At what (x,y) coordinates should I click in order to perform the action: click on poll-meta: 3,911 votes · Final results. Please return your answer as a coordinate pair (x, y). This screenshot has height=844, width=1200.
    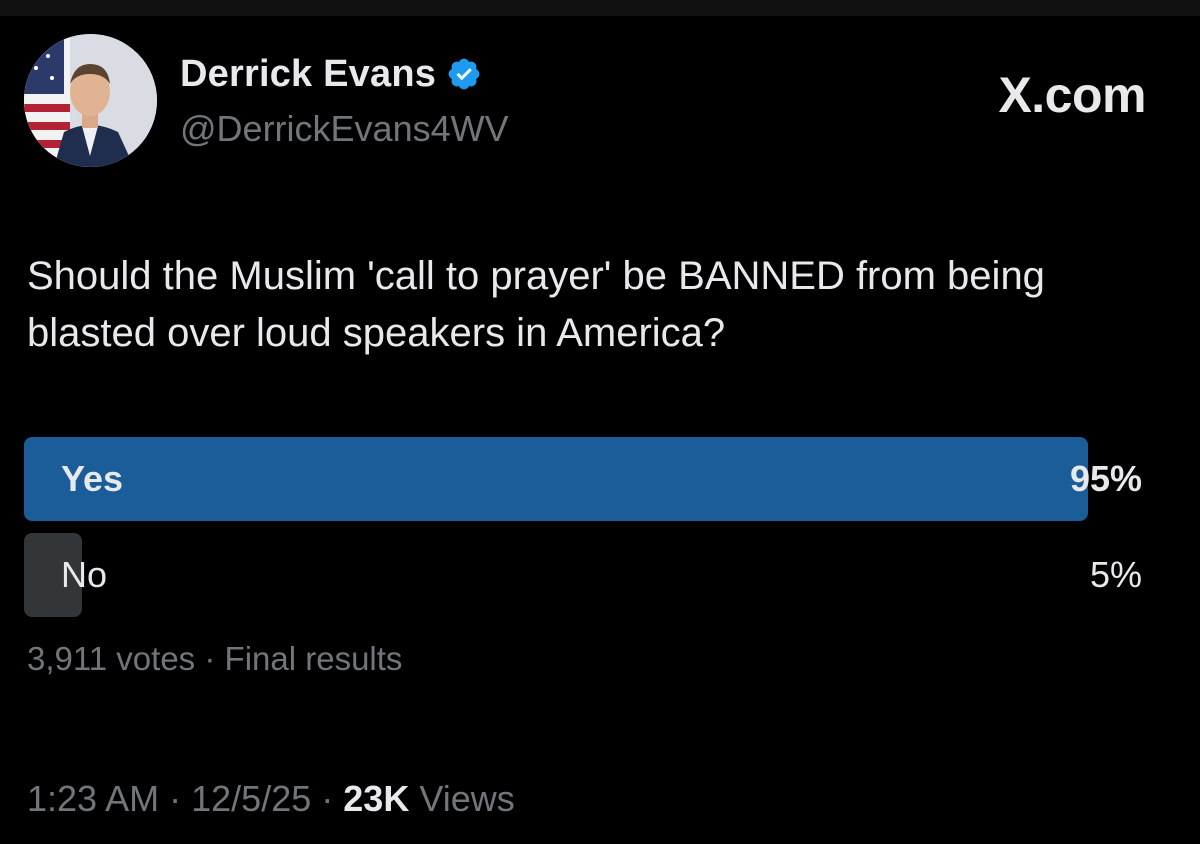
    Looking at the image, I should click on (214, 659).